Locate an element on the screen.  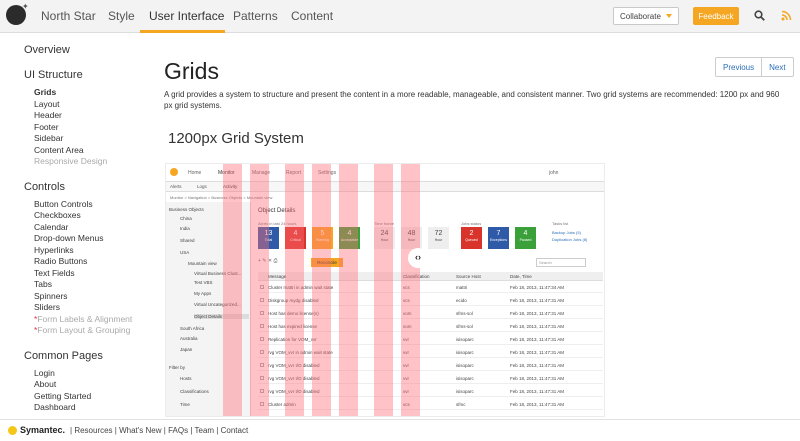
sidebar-item-header: Header is located at coordinates (89, 116).